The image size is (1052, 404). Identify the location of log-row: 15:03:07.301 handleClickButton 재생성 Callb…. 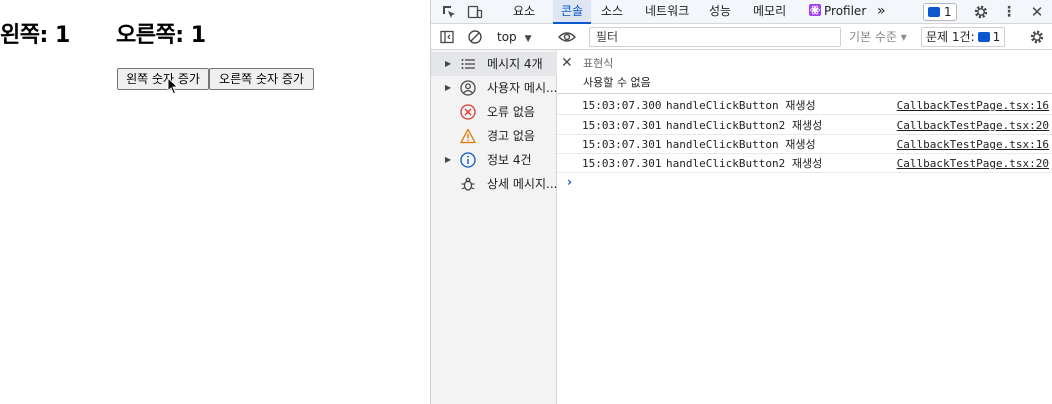
(804, 144).